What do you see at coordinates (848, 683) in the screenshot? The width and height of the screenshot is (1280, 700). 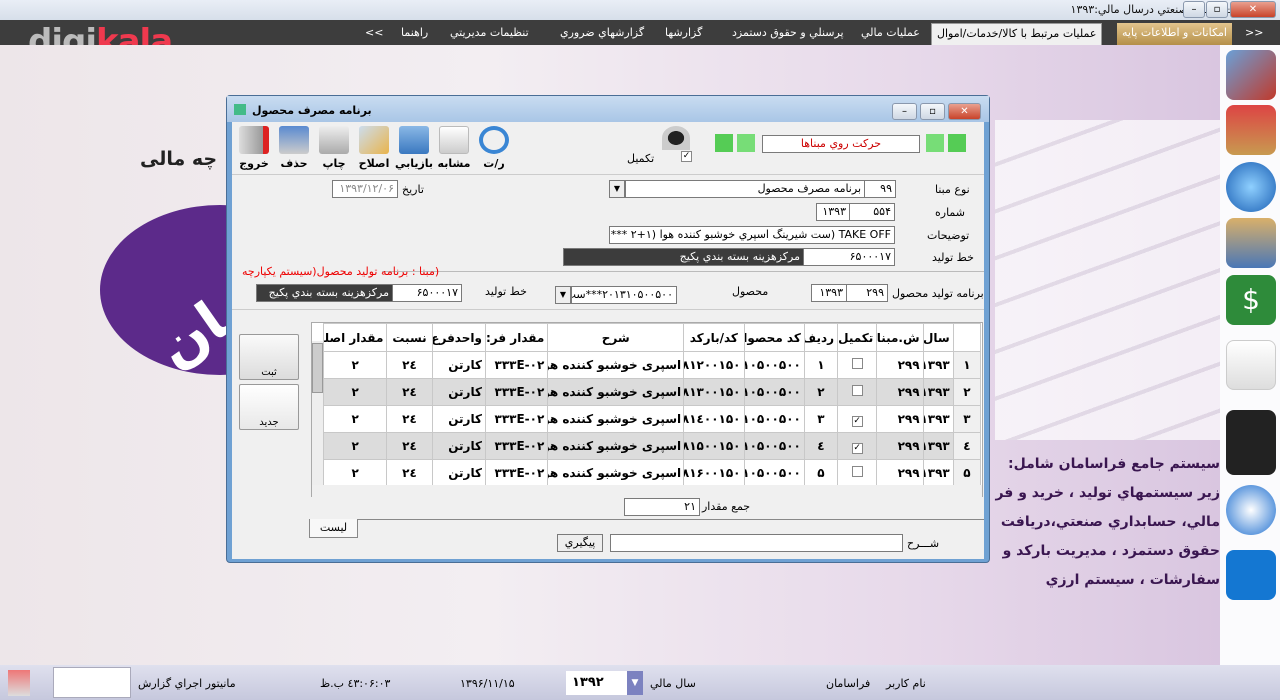 I see `user-name: فراسامان` at bounding box center [848, 683].